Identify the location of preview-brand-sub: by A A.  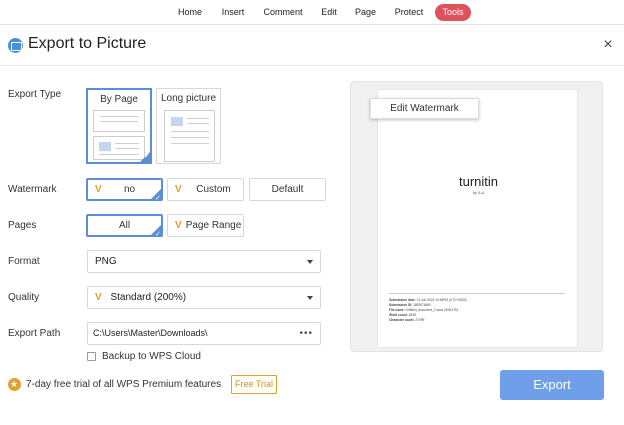
(478, 192).